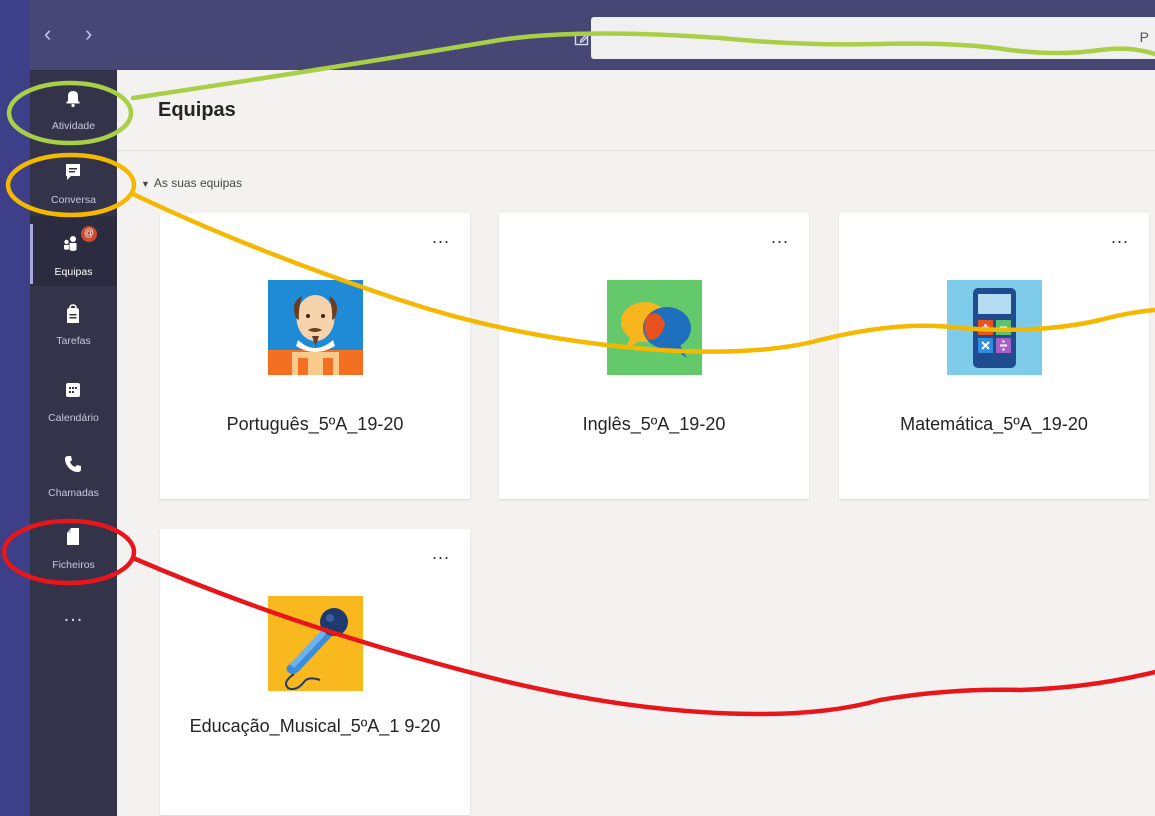 The width and height of the screenshot is (1155, 816). What do you see at coordinates (197, 183) in the screenshot?
I see `section-label: As suas equipas` at bounding box center [197, 183].